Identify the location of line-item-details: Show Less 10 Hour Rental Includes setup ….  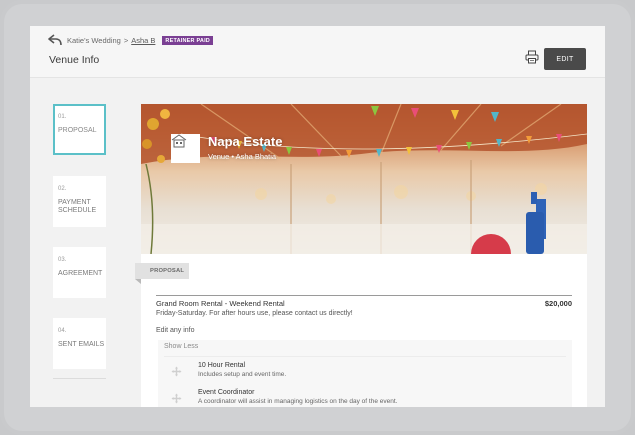
(365, 373).